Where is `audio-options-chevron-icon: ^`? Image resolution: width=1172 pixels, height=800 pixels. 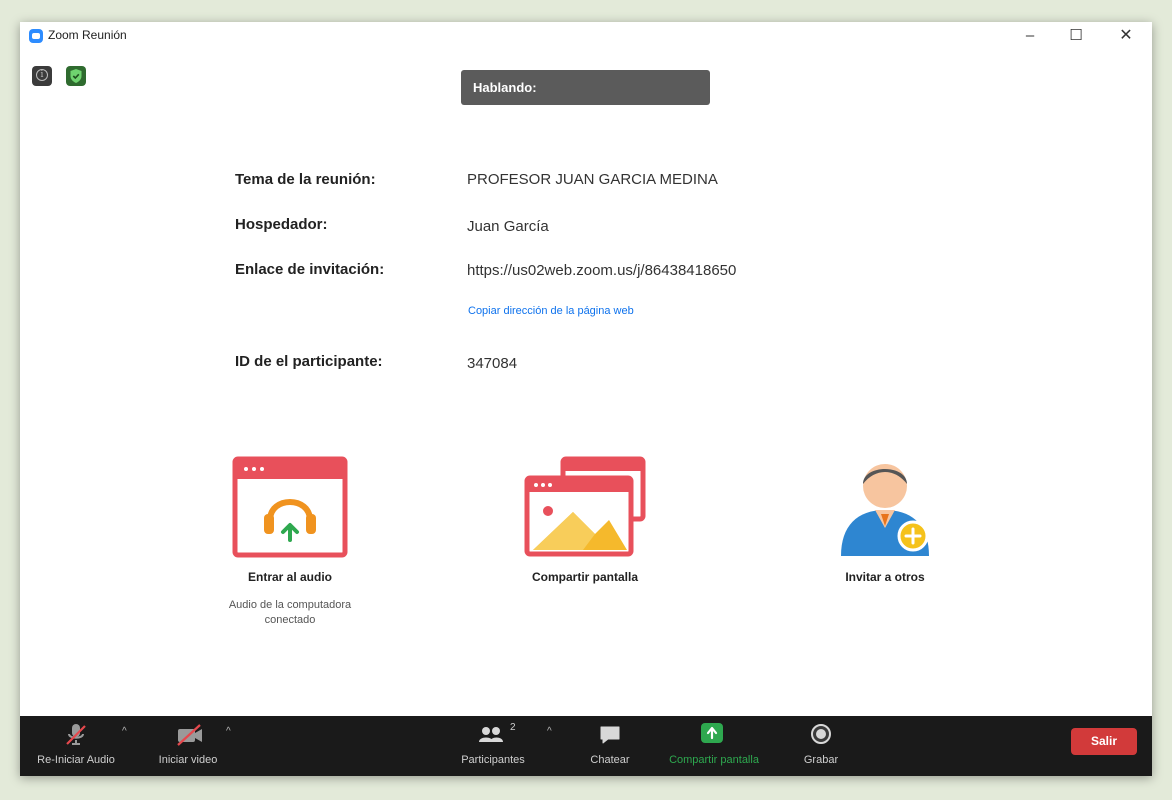 audio-options-chevron-icon: ^ is located at coordinates (124, 731).